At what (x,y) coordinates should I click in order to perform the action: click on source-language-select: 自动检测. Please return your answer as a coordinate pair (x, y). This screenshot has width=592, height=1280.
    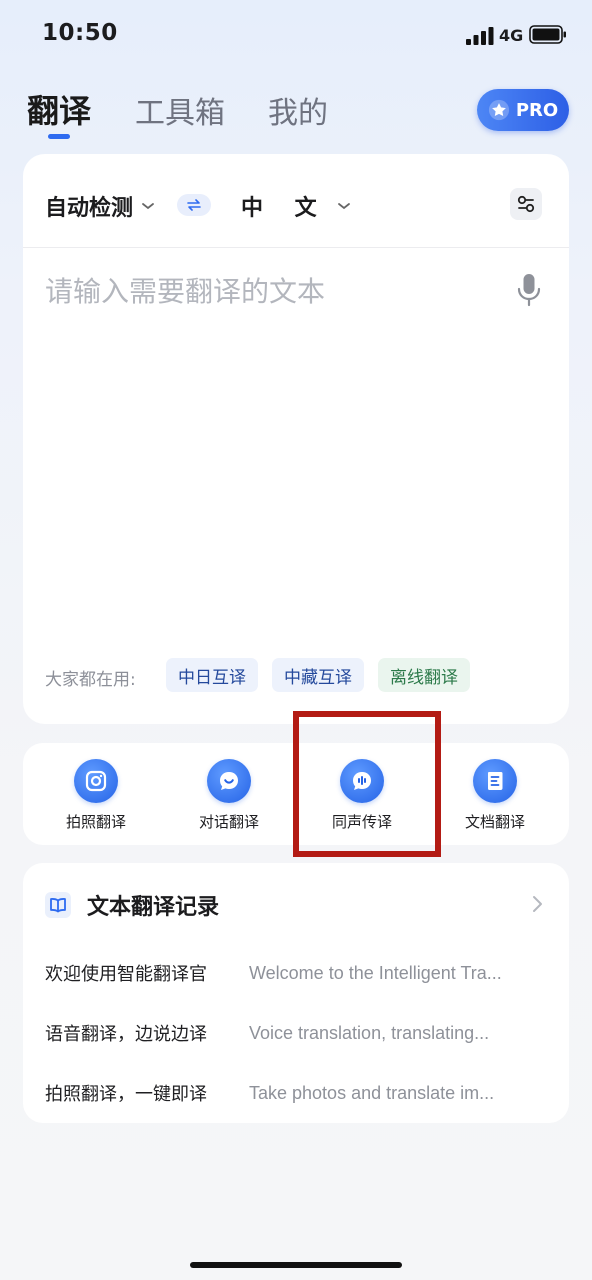
    Looking at the image, I should click on (100, 206).